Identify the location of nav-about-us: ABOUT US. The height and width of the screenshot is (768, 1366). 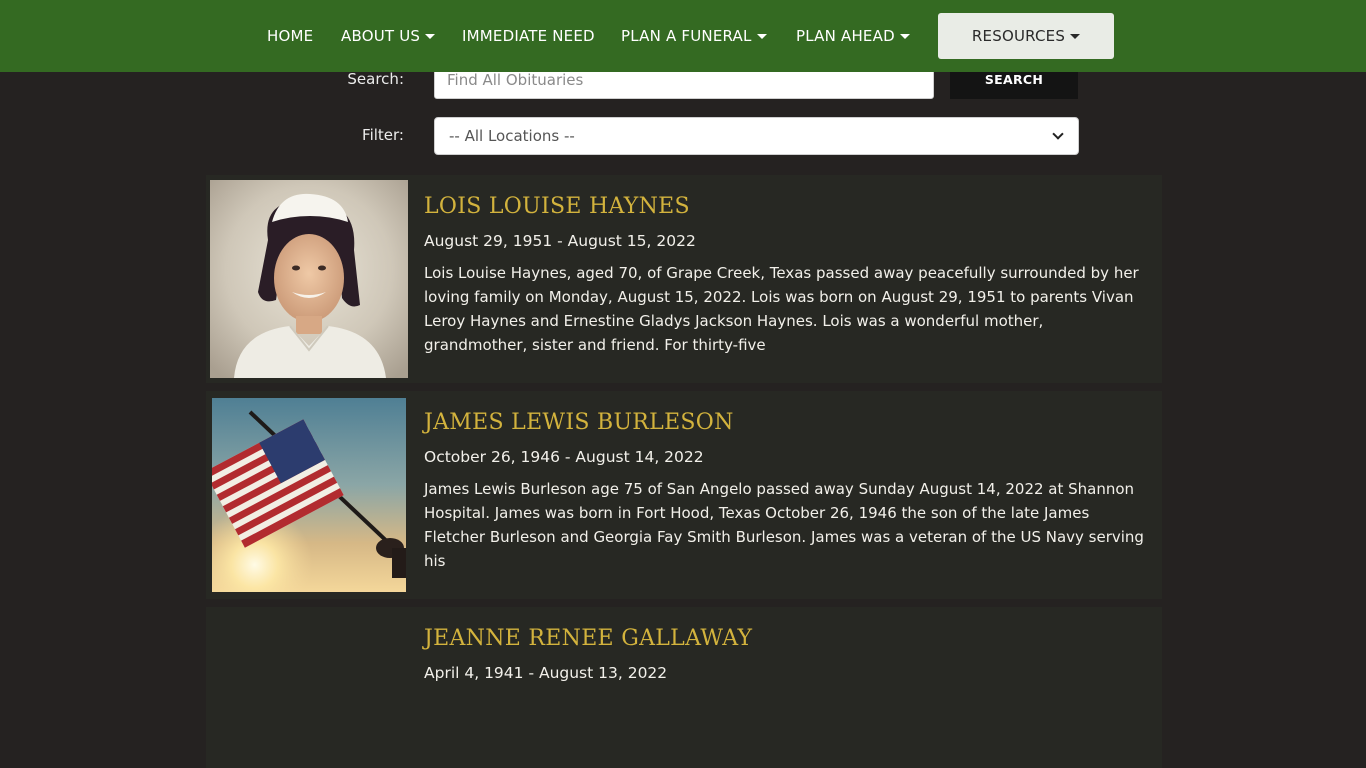
(388, 36).